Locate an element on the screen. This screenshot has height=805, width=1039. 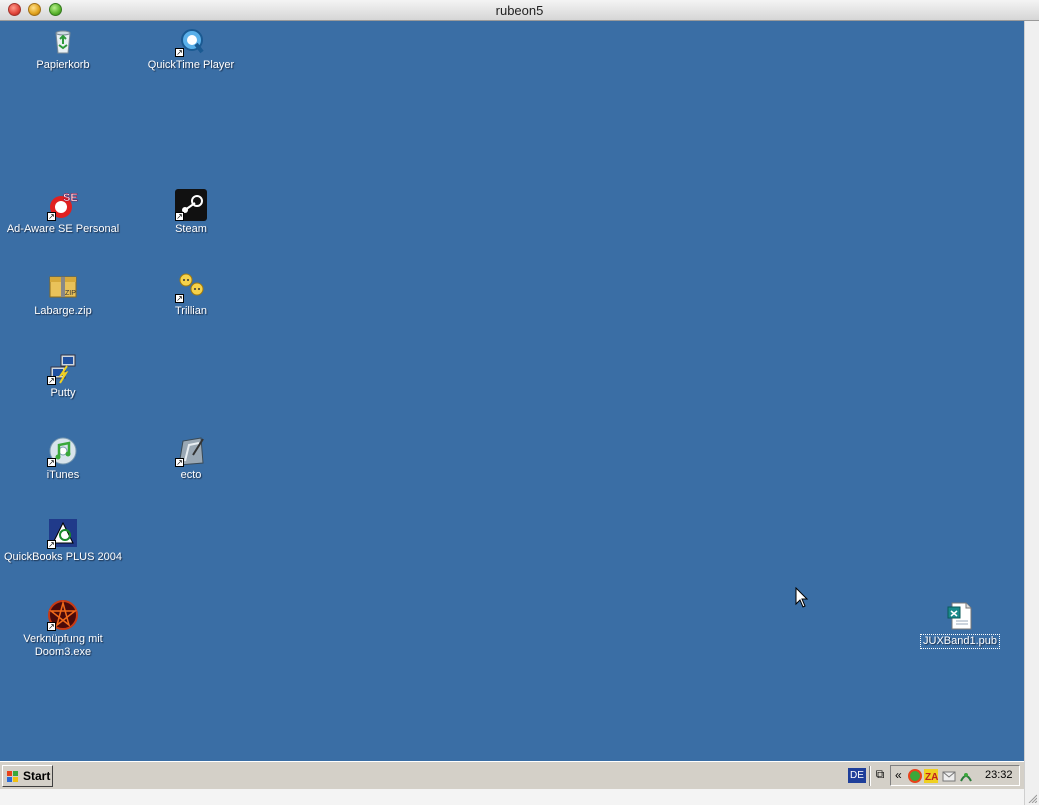
mail-tray-icon is located at coordinates (949, 776).